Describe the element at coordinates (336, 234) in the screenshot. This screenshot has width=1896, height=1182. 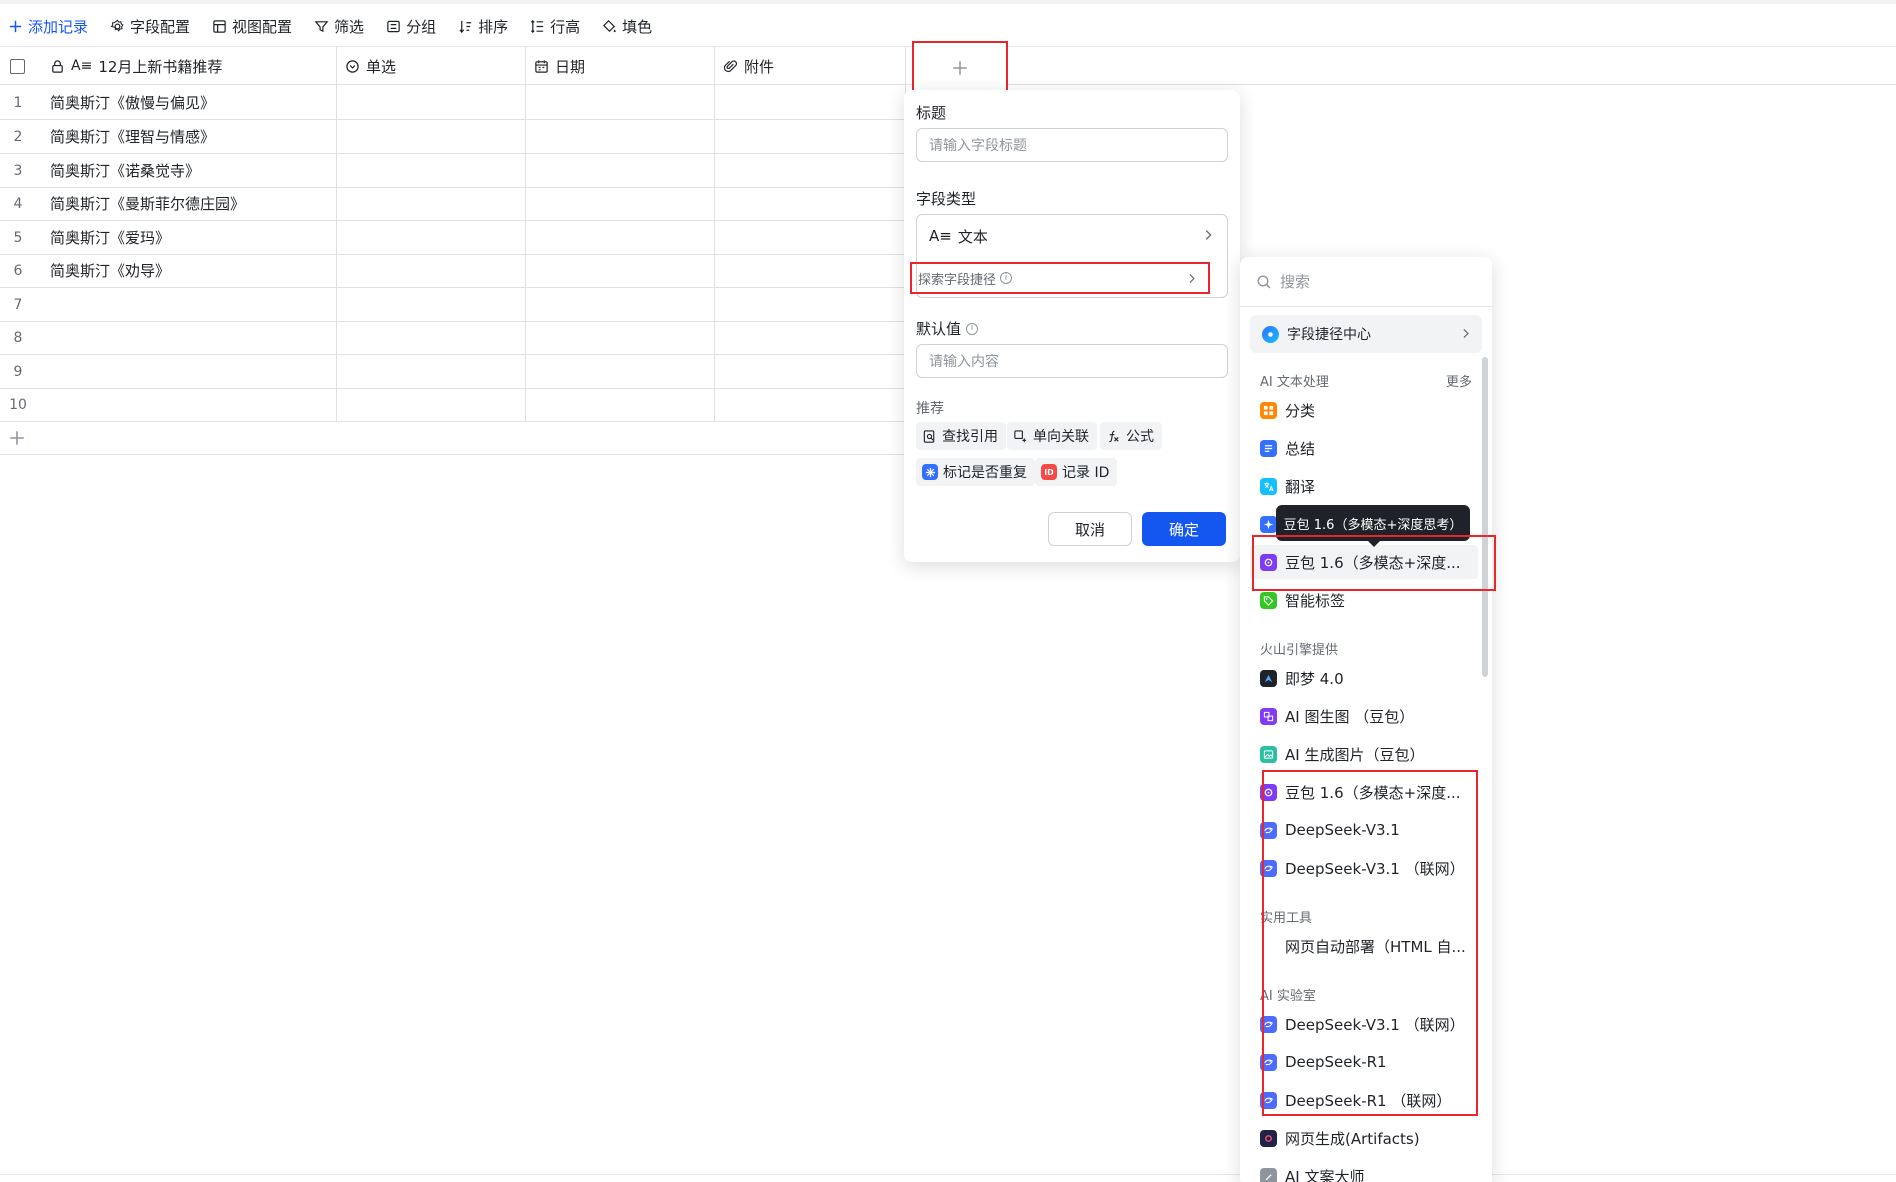
I see `column-divider` at that location.